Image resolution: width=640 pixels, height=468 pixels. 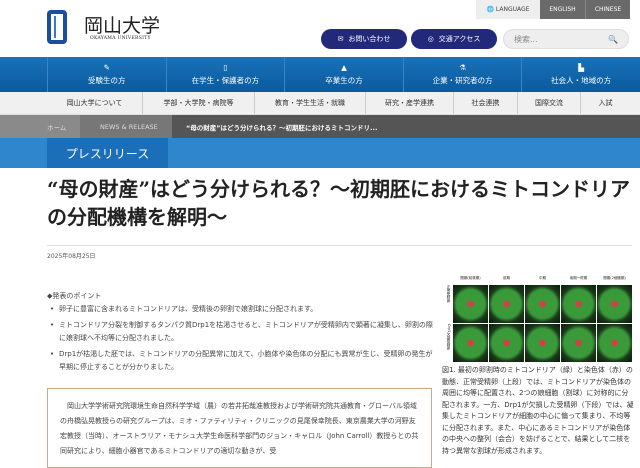 What do you see at coordinates (71, 256) in the screenshot?
I see `publish-date: 2025年08月25日` at bounding box center [71, 256].